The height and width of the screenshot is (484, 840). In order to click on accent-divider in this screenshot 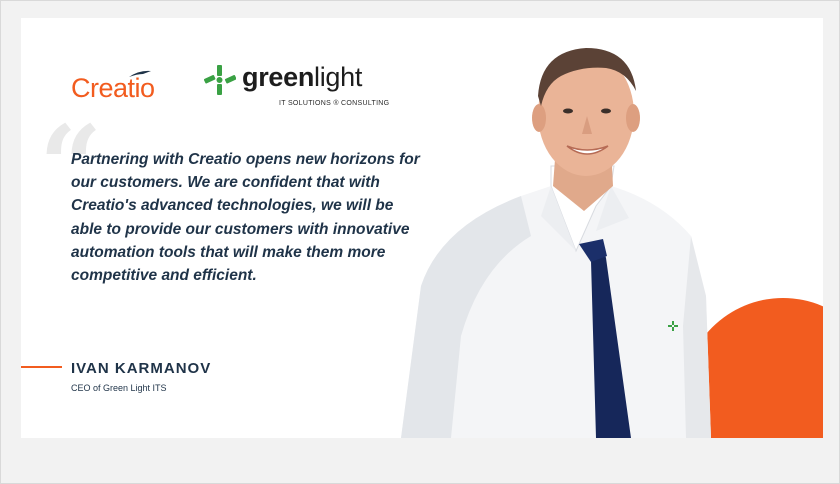, I will do `click(41, 367)`.